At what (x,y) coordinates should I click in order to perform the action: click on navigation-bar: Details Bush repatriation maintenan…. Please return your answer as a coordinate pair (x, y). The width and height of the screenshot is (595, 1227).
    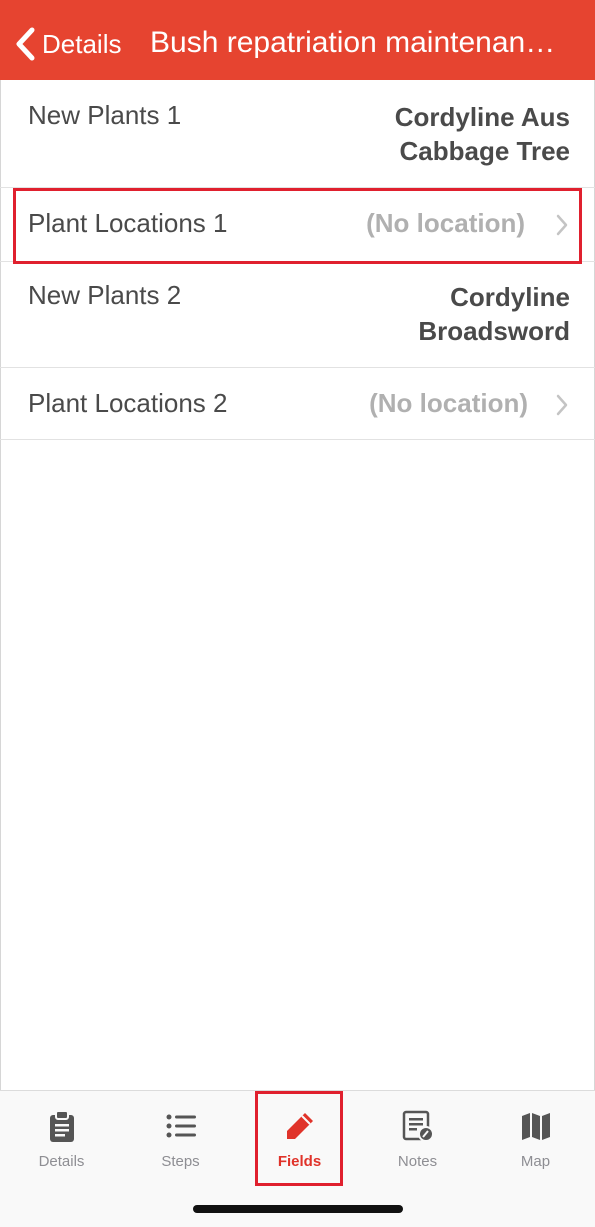
    Looking at the image, I should click on (297, 40).